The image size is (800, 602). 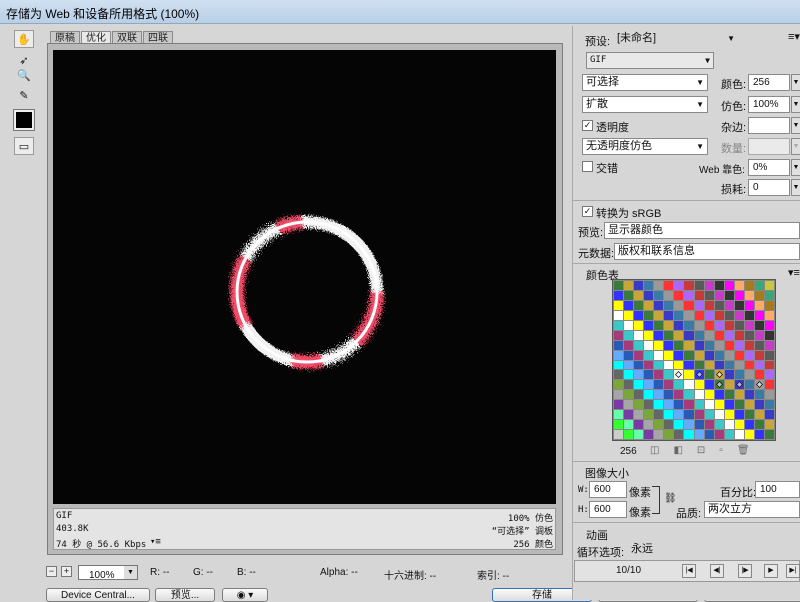 What do you see at coordinates (689, 571) in the screenshot?
I see `first-frame-icon: |◀` at bounding box center [689, 571].